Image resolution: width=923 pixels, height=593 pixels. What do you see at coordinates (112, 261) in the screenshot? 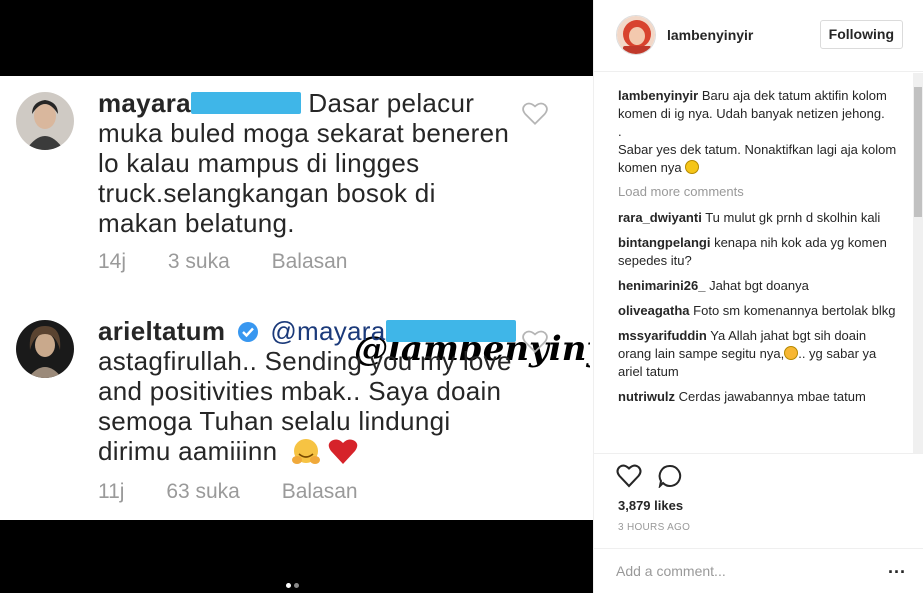
I see `comment-time: 14j` at bounding box center [112, 261].